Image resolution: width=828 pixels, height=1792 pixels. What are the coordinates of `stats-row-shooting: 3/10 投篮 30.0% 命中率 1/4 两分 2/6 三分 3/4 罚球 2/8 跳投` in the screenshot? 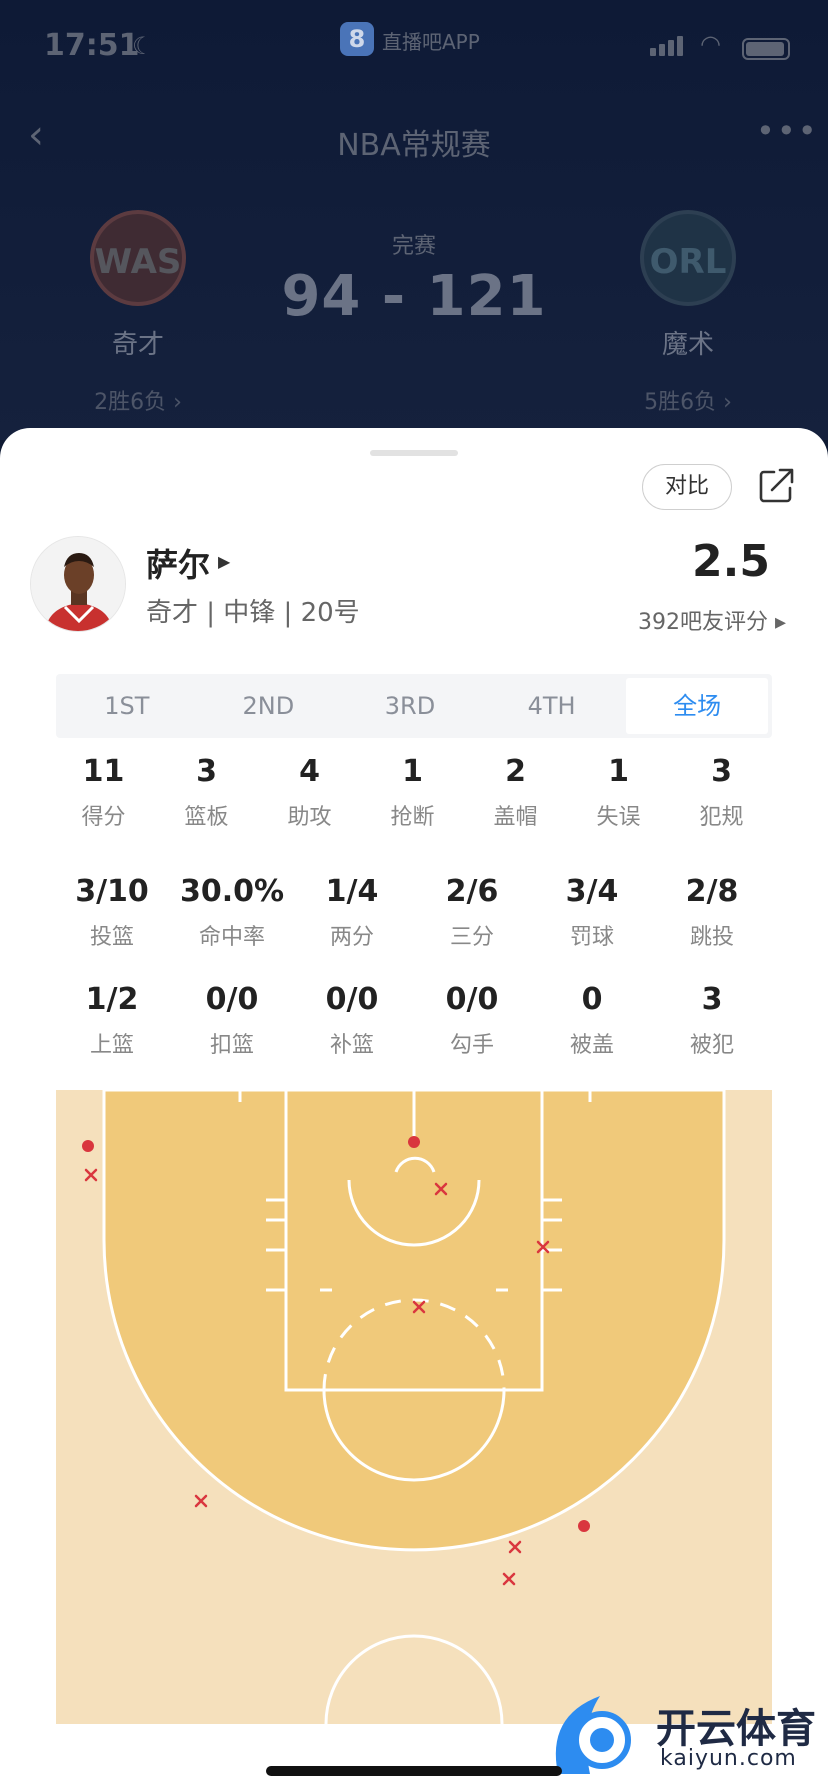 It's located at (414, 912).